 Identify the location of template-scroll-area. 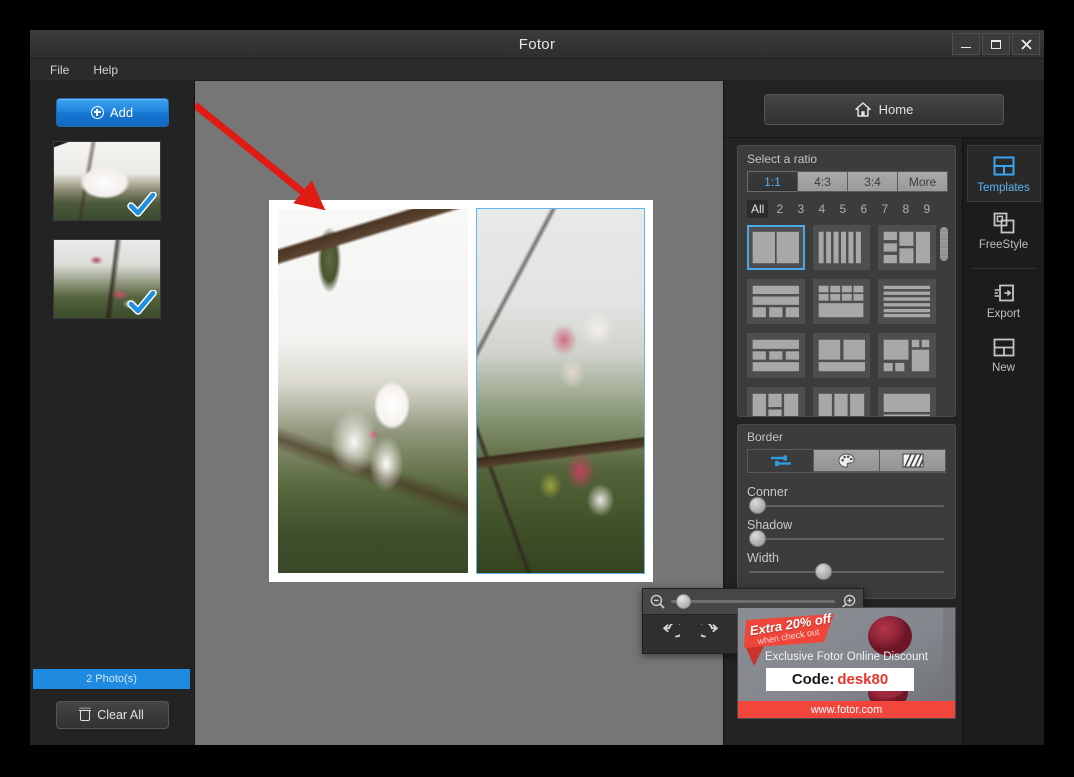
(847, 320).